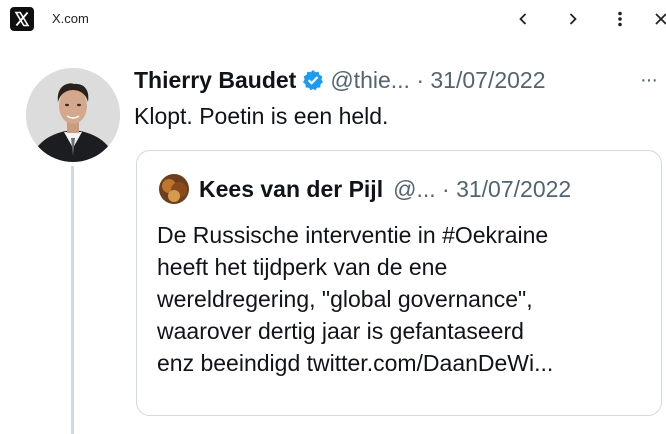 This screenshot has height=434, width=666. I want to click on avatar, so click(73, 115).